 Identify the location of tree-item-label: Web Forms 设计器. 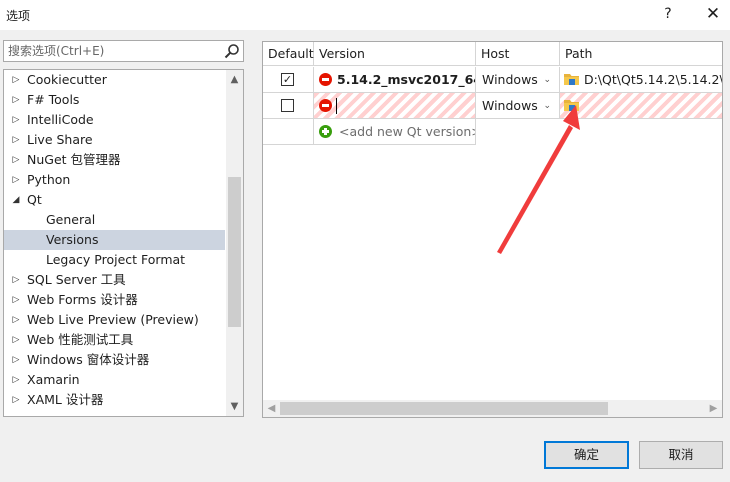
(82, 299).